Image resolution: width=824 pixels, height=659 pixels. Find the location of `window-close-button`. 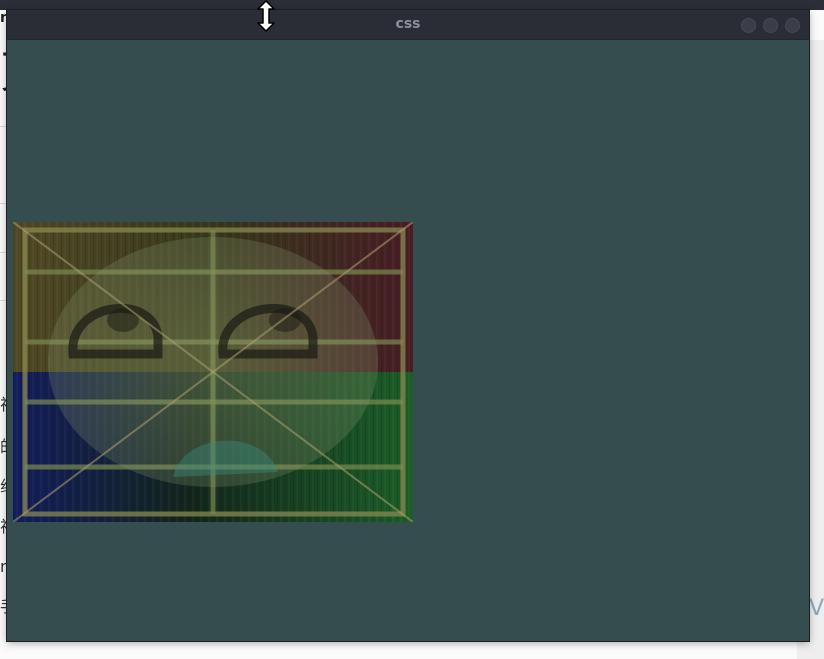

window-close-button is located at coordinates (792, 25).